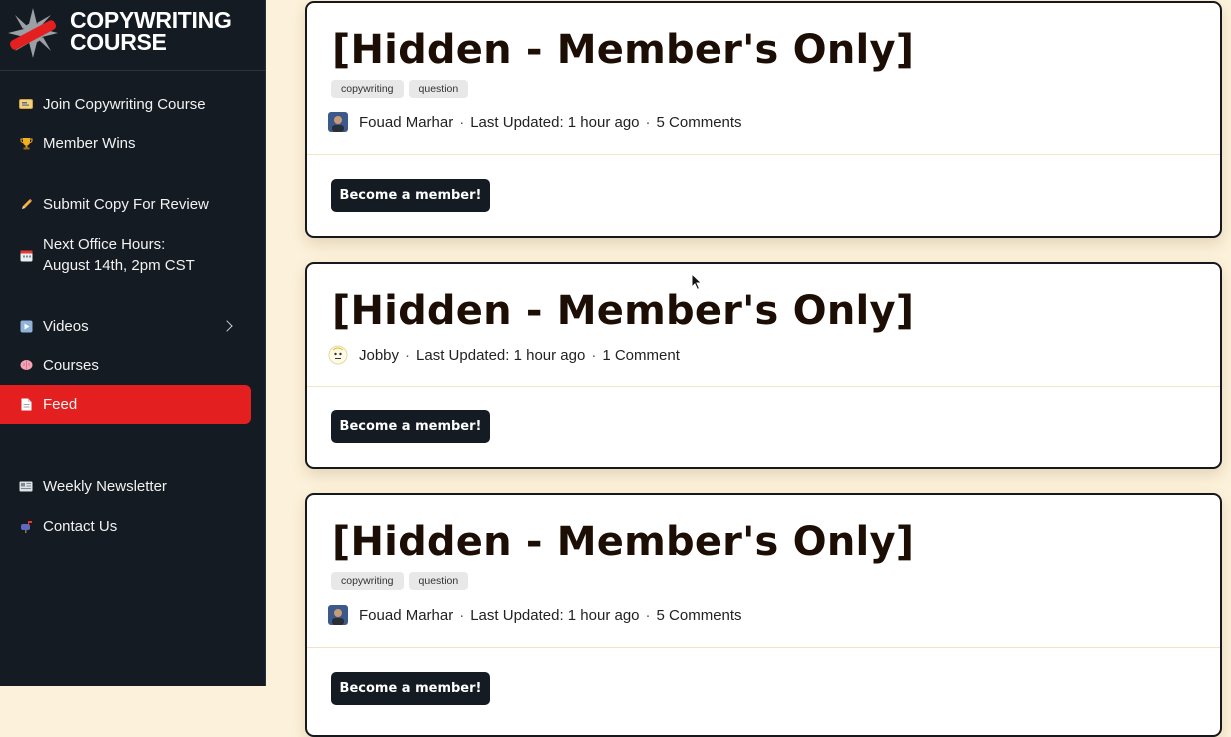 The image size is (1231, 737). I want to click on post-author: Jobby, so click(379, 355).